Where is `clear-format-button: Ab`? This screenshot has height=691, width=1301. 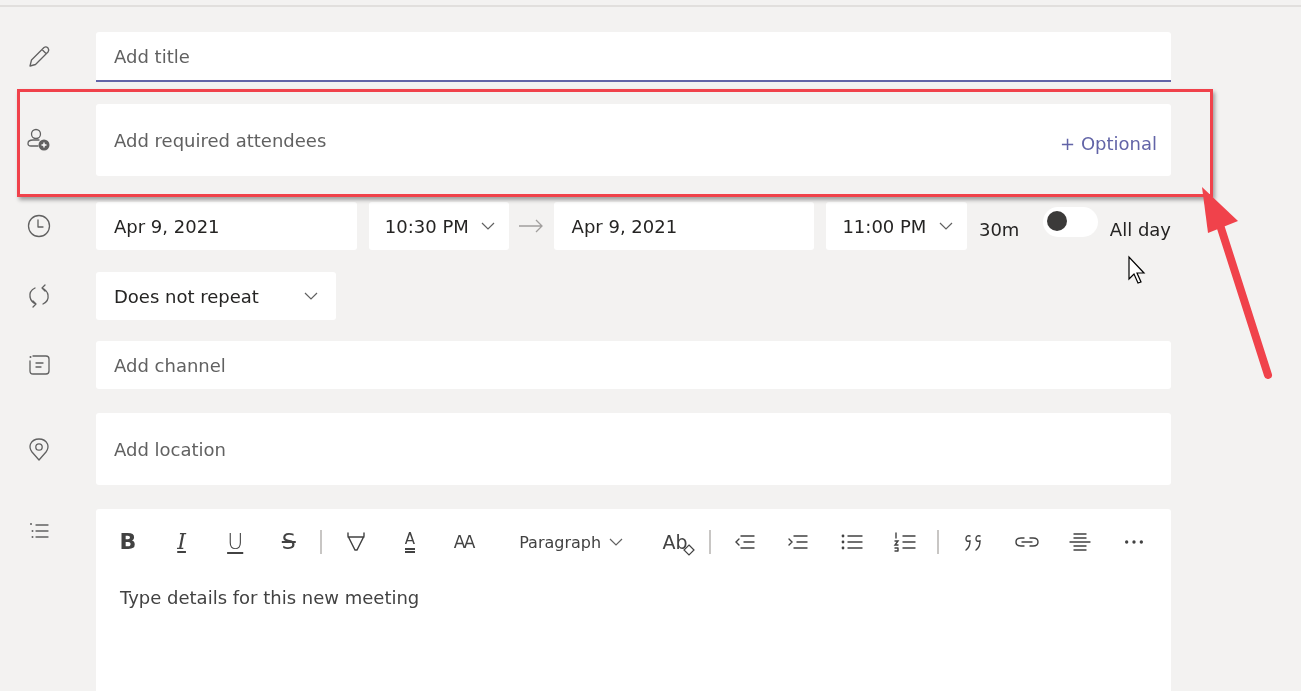 clear-format-button: Ab is located at coordinates (677, 542).